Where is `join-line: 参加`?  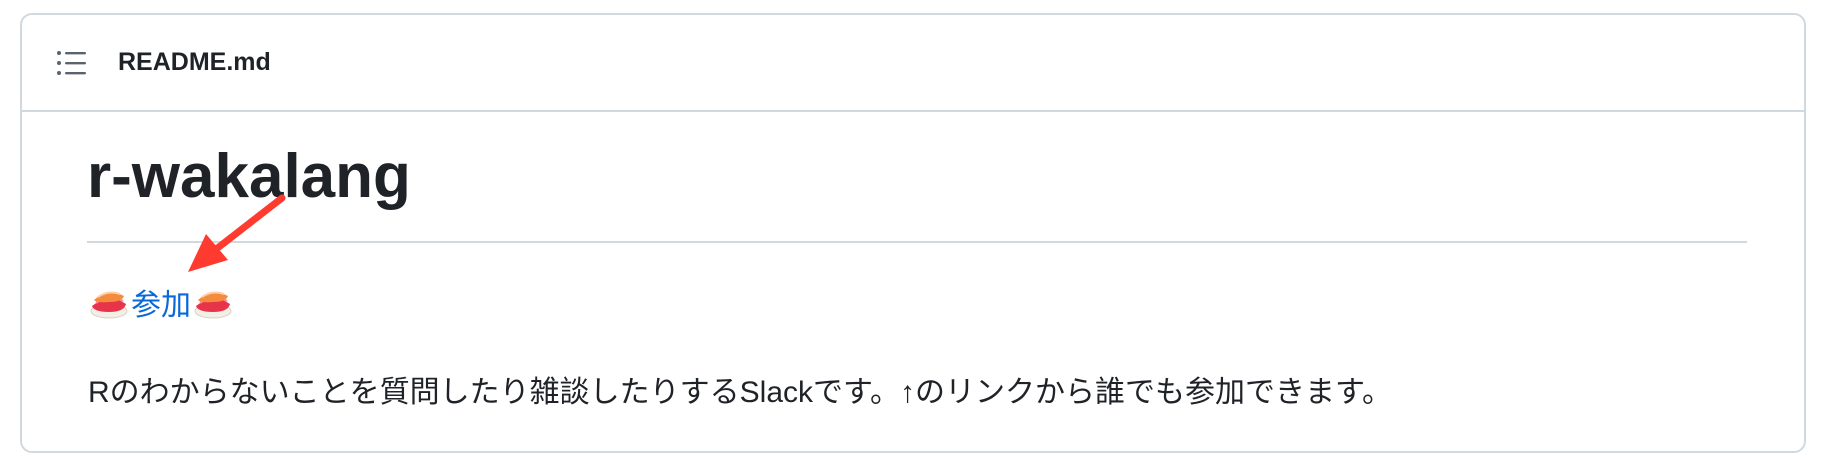
join-line: 参加 is located at coordinates (161, 302).